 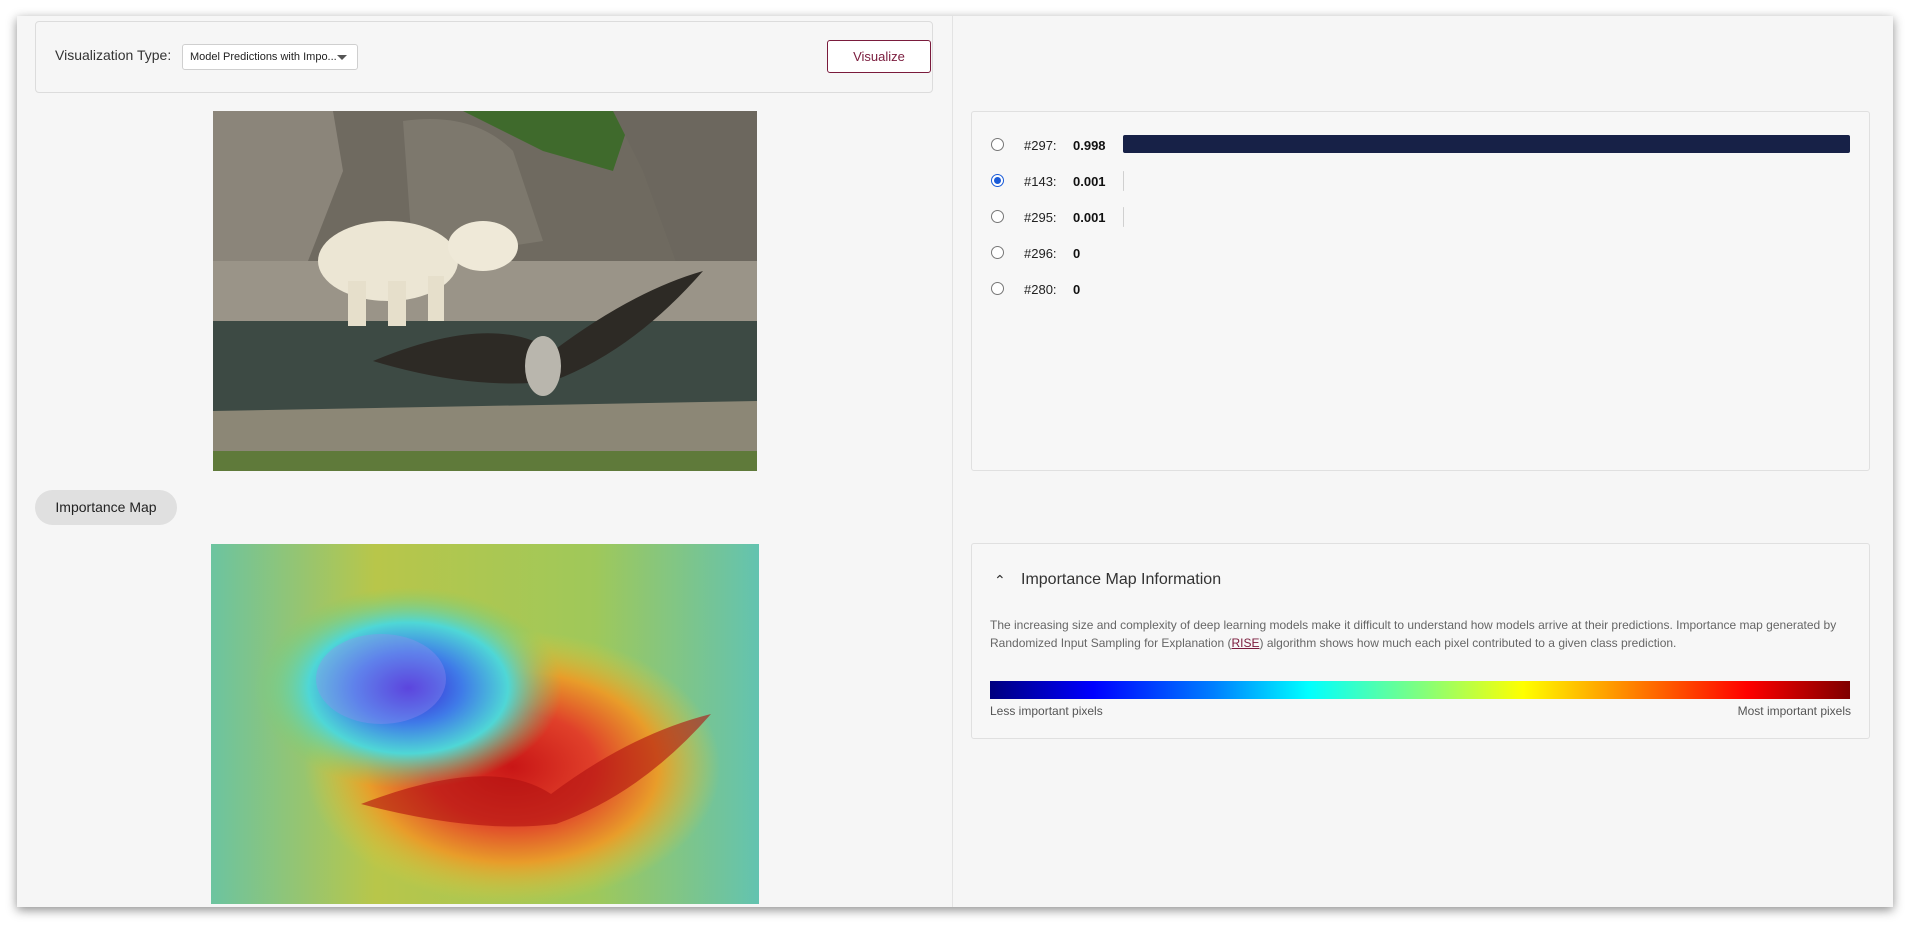 I want to click on importance-map-image, so click(x=485, y=724).